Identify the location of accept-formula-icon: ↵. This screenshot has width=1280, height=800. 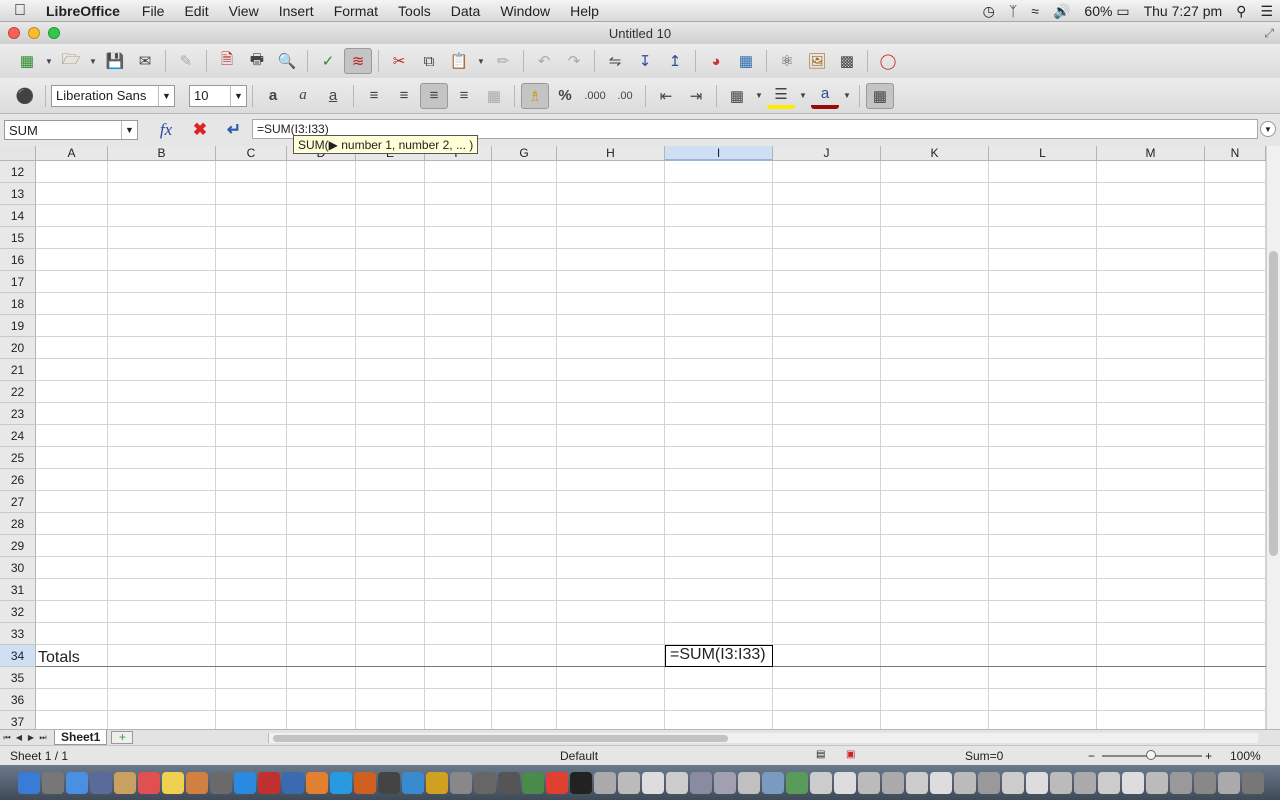
(234, 130).